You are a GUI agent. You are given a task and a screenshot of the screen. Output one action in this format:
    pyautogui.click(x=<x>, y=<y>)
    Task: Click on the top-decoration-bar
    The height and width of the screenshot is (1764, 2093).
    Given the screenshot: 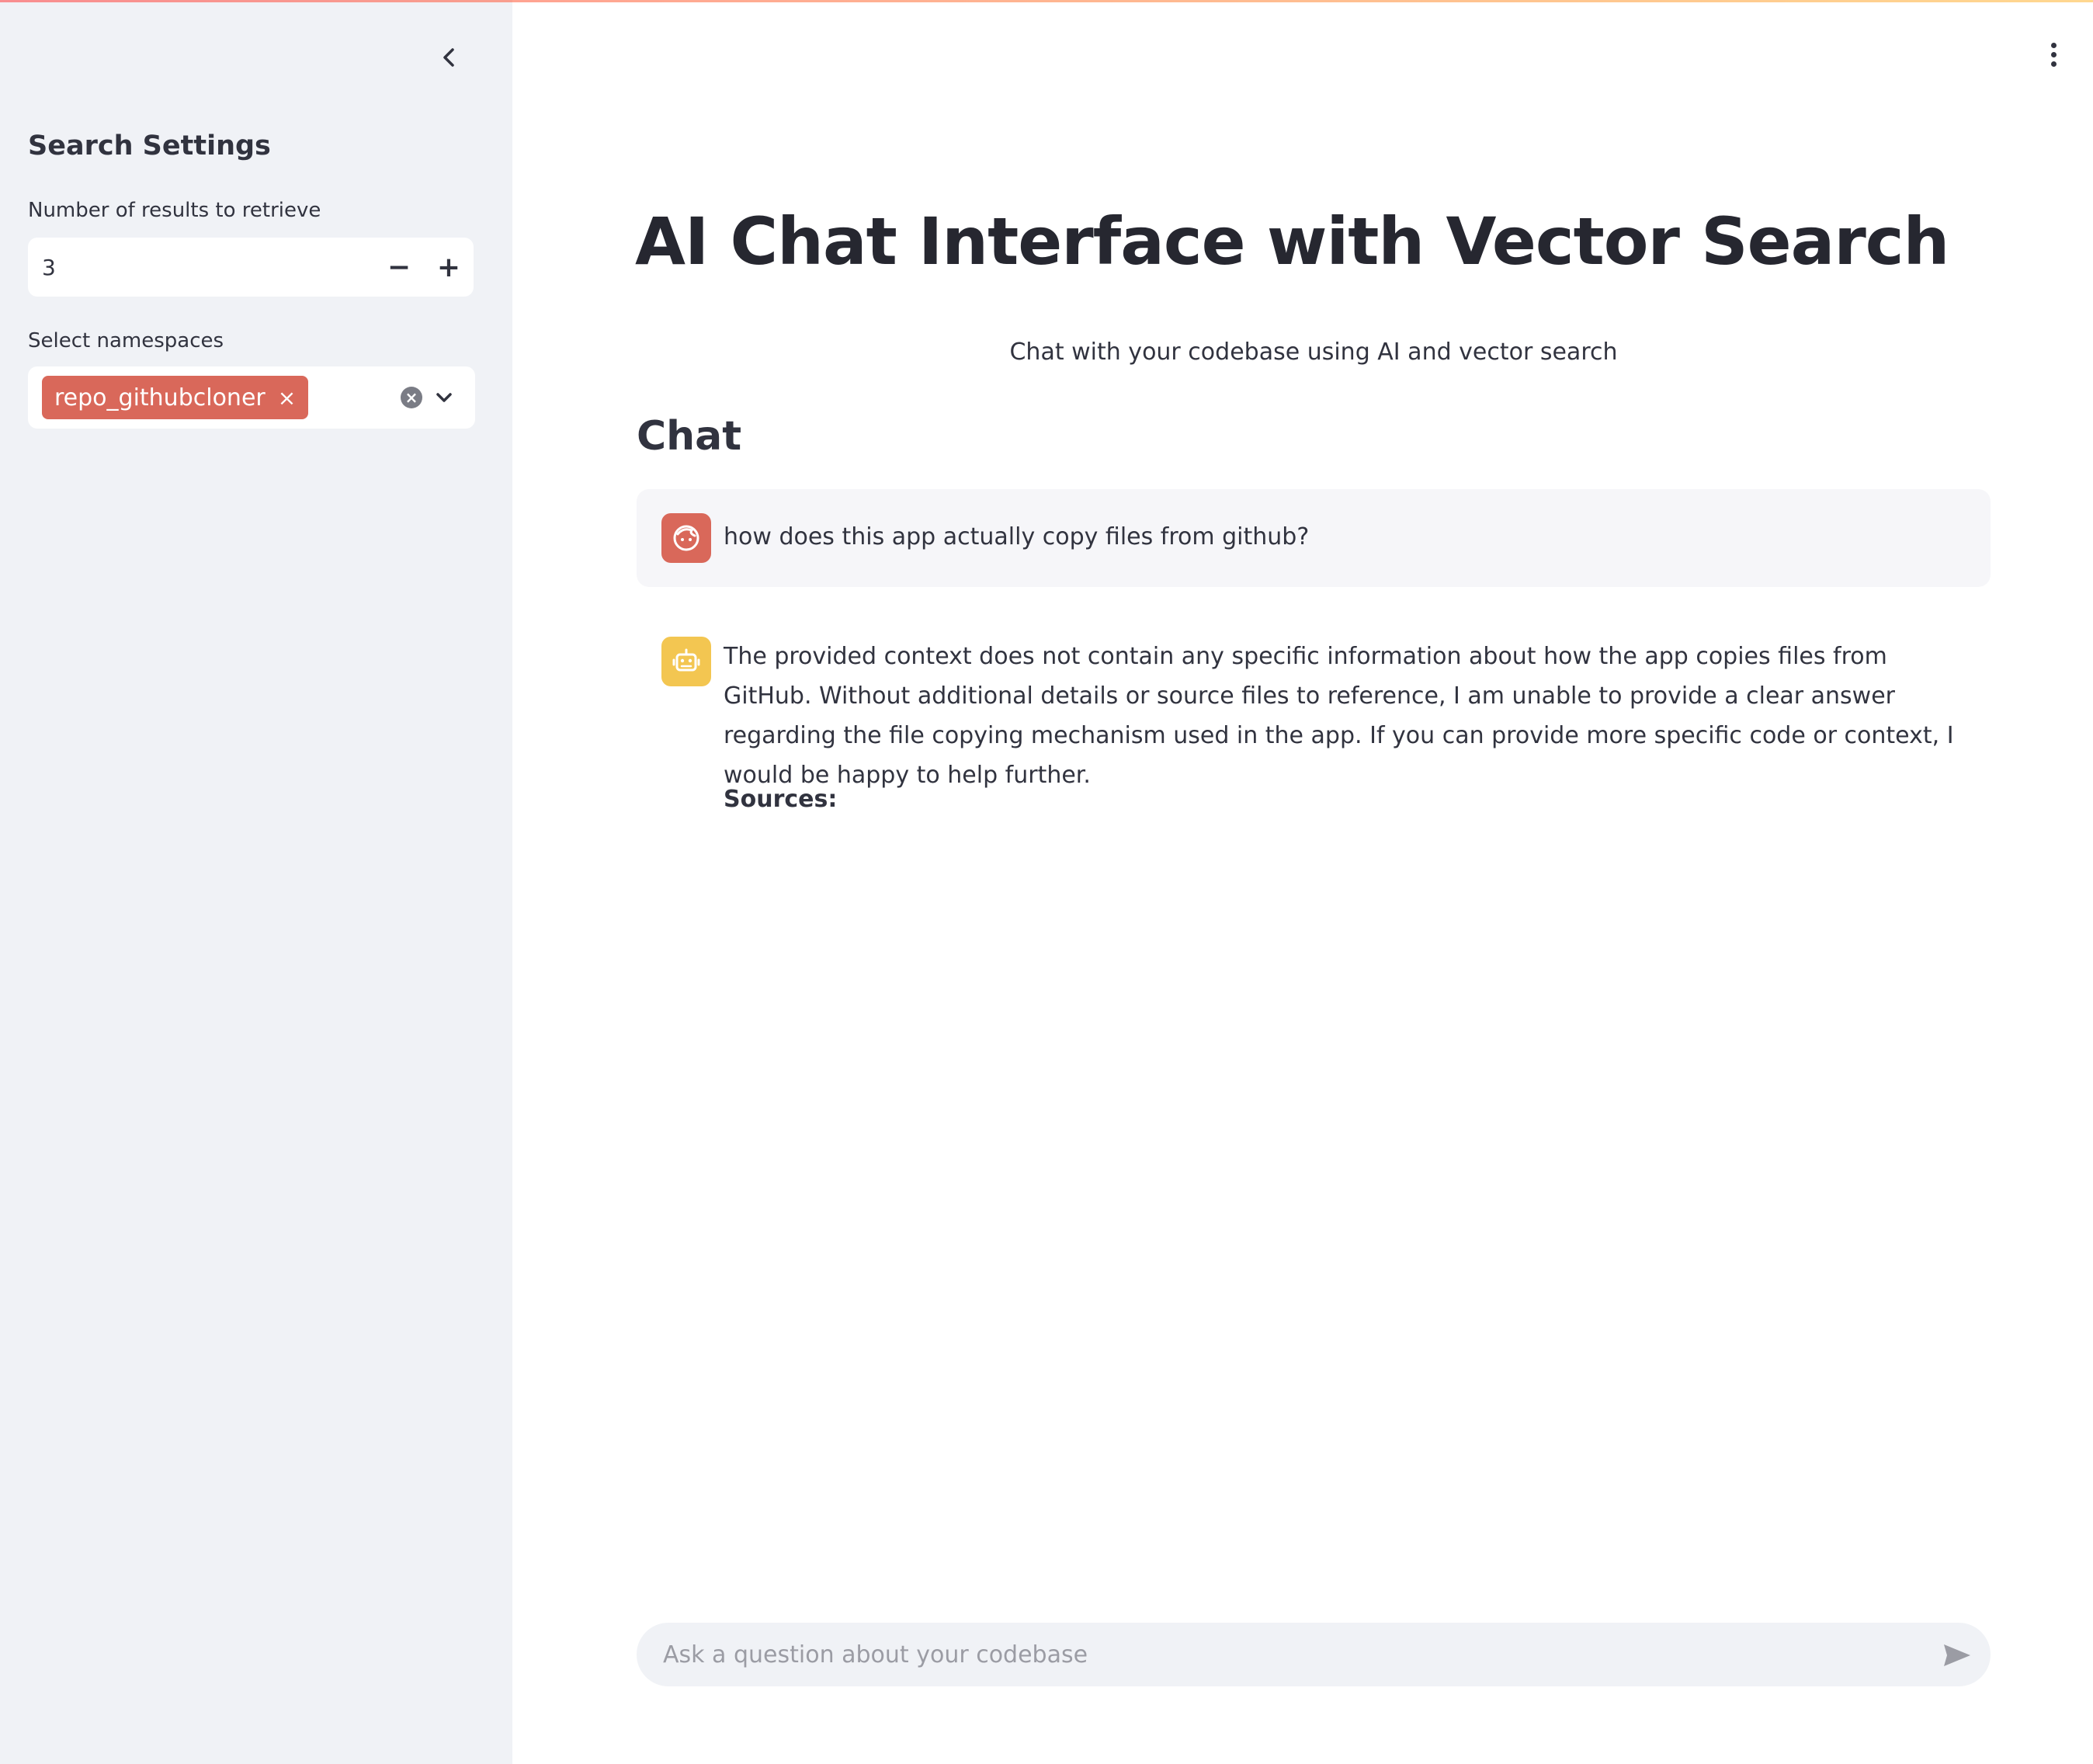 What is the action you would take?
    pyautogui.click(x=1046, y=1)
    